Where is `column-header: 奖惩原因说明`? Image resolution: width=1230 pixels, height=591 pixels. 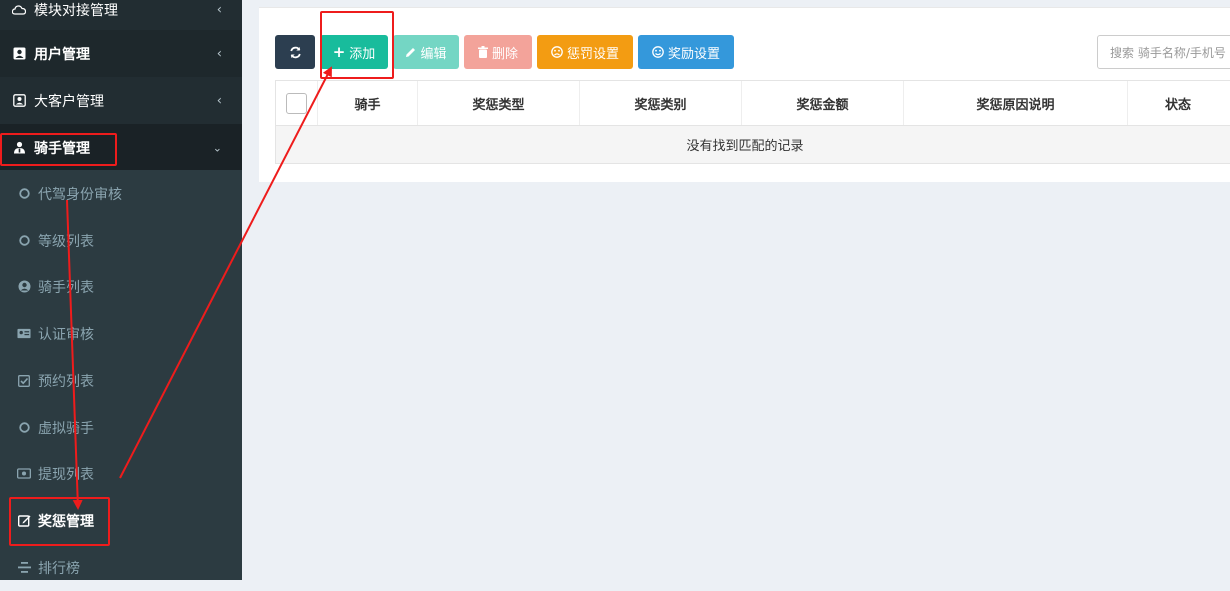 column-header: 奖惩原因说明 is located at coordinates (1016, 103).